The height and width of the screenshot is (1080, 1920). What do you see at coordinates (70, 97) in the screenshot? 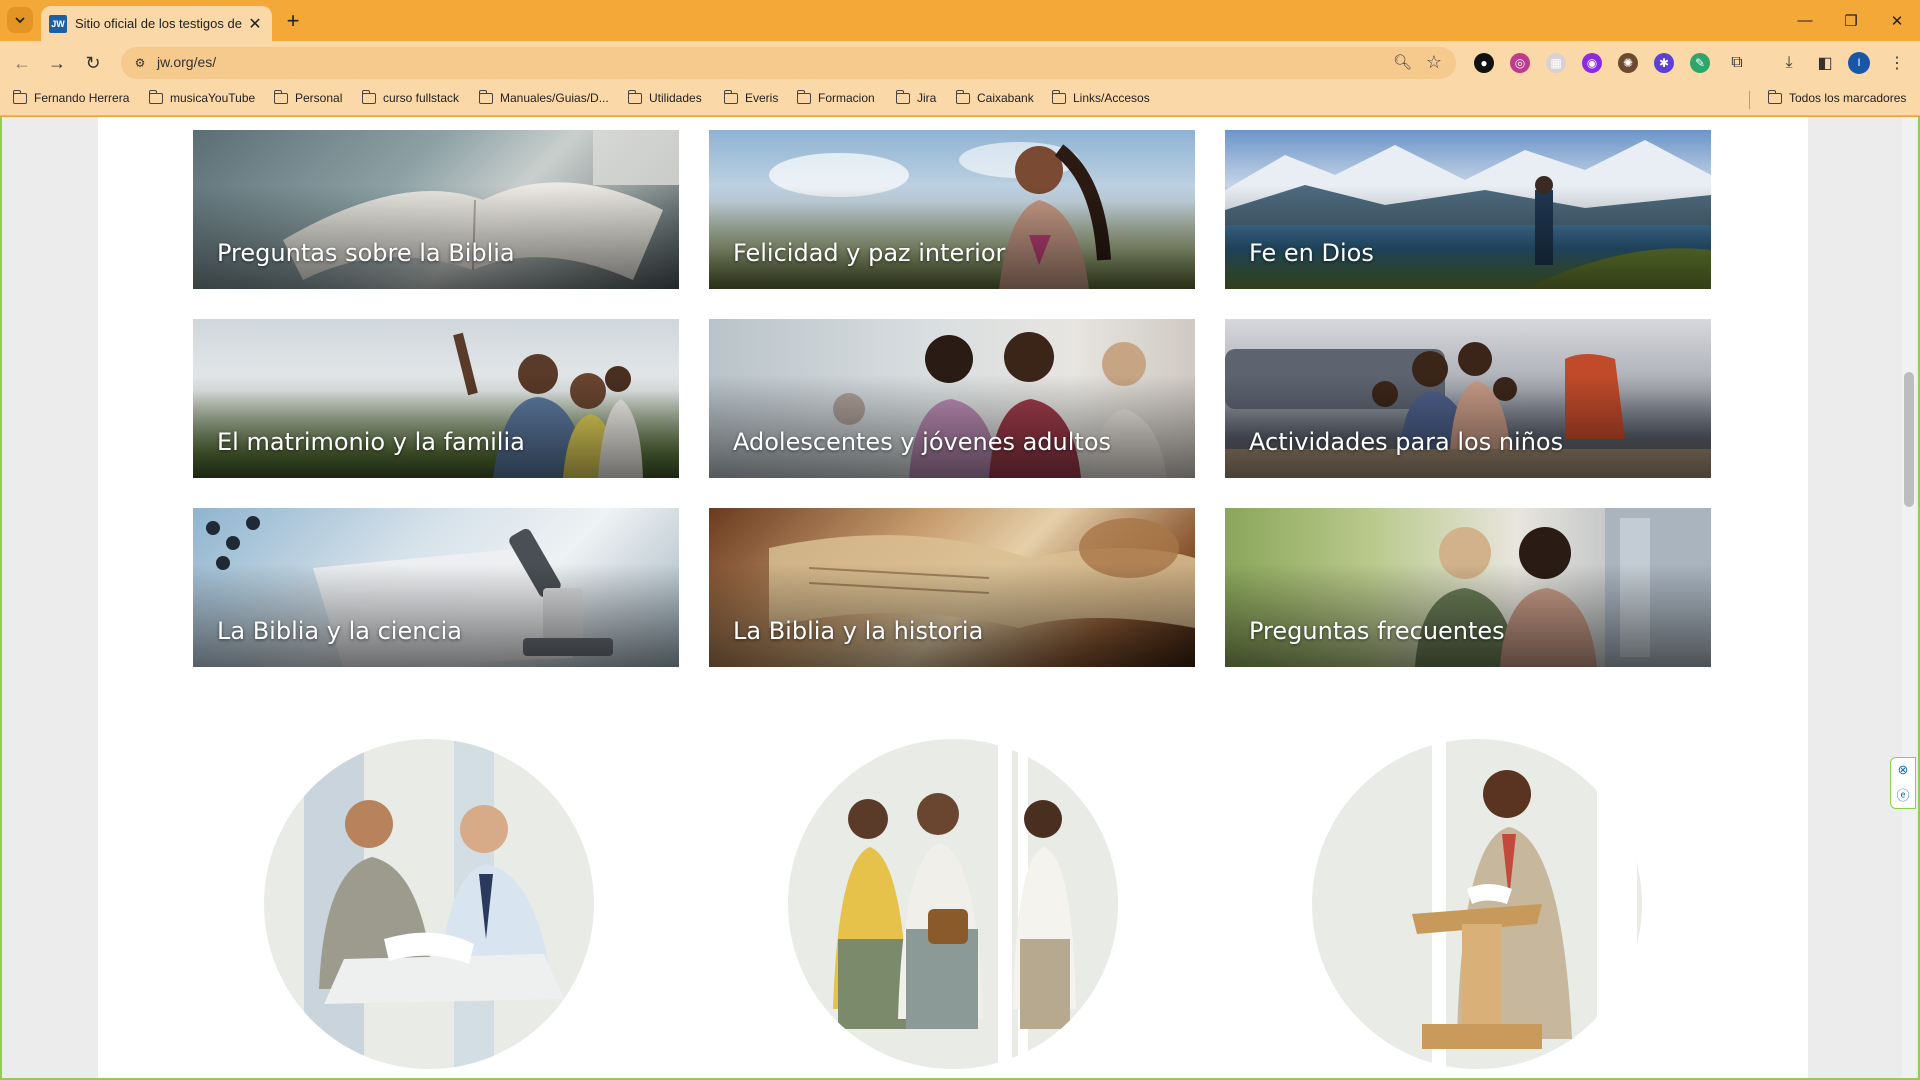
I see `bookmark-folder: Fernando Herrera` at bounding box center [70, 97].